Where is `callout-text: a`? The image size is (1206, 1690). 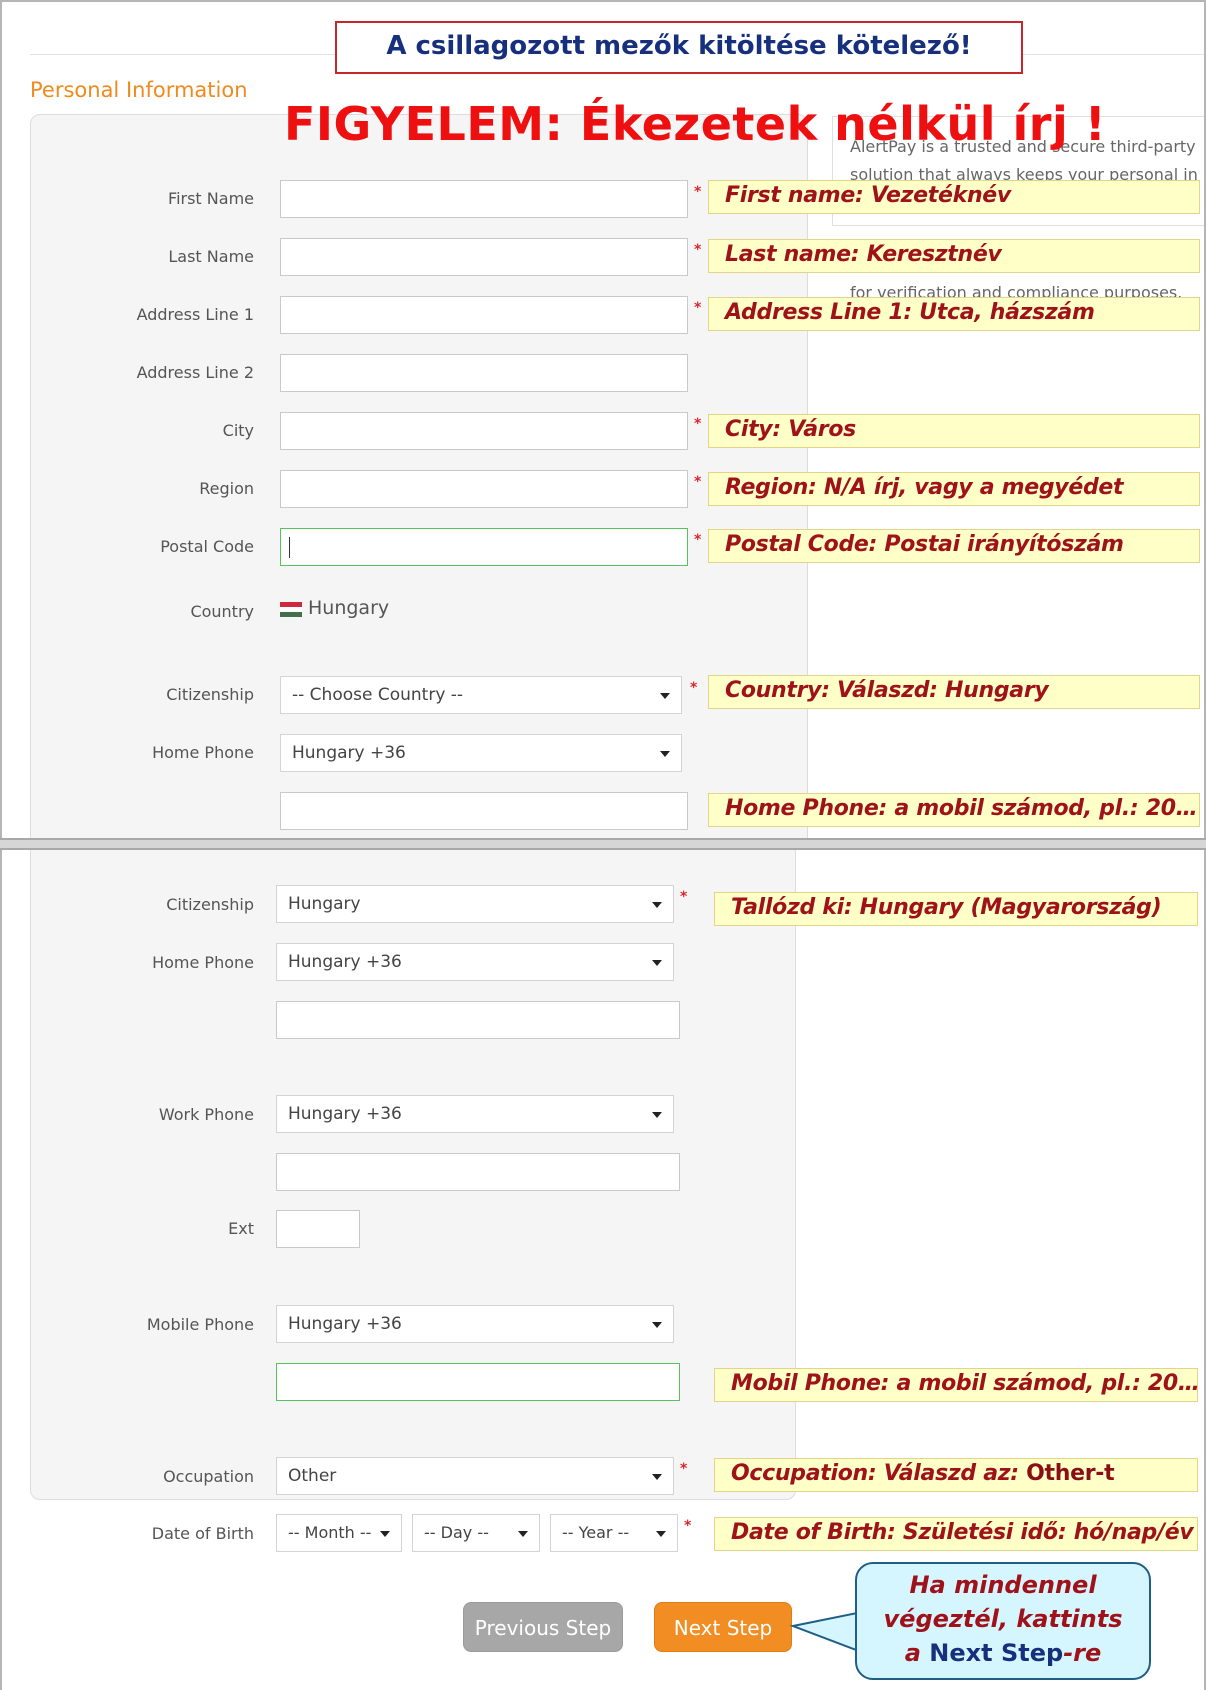
callout-text: a is located at coordinates (917, 1653).